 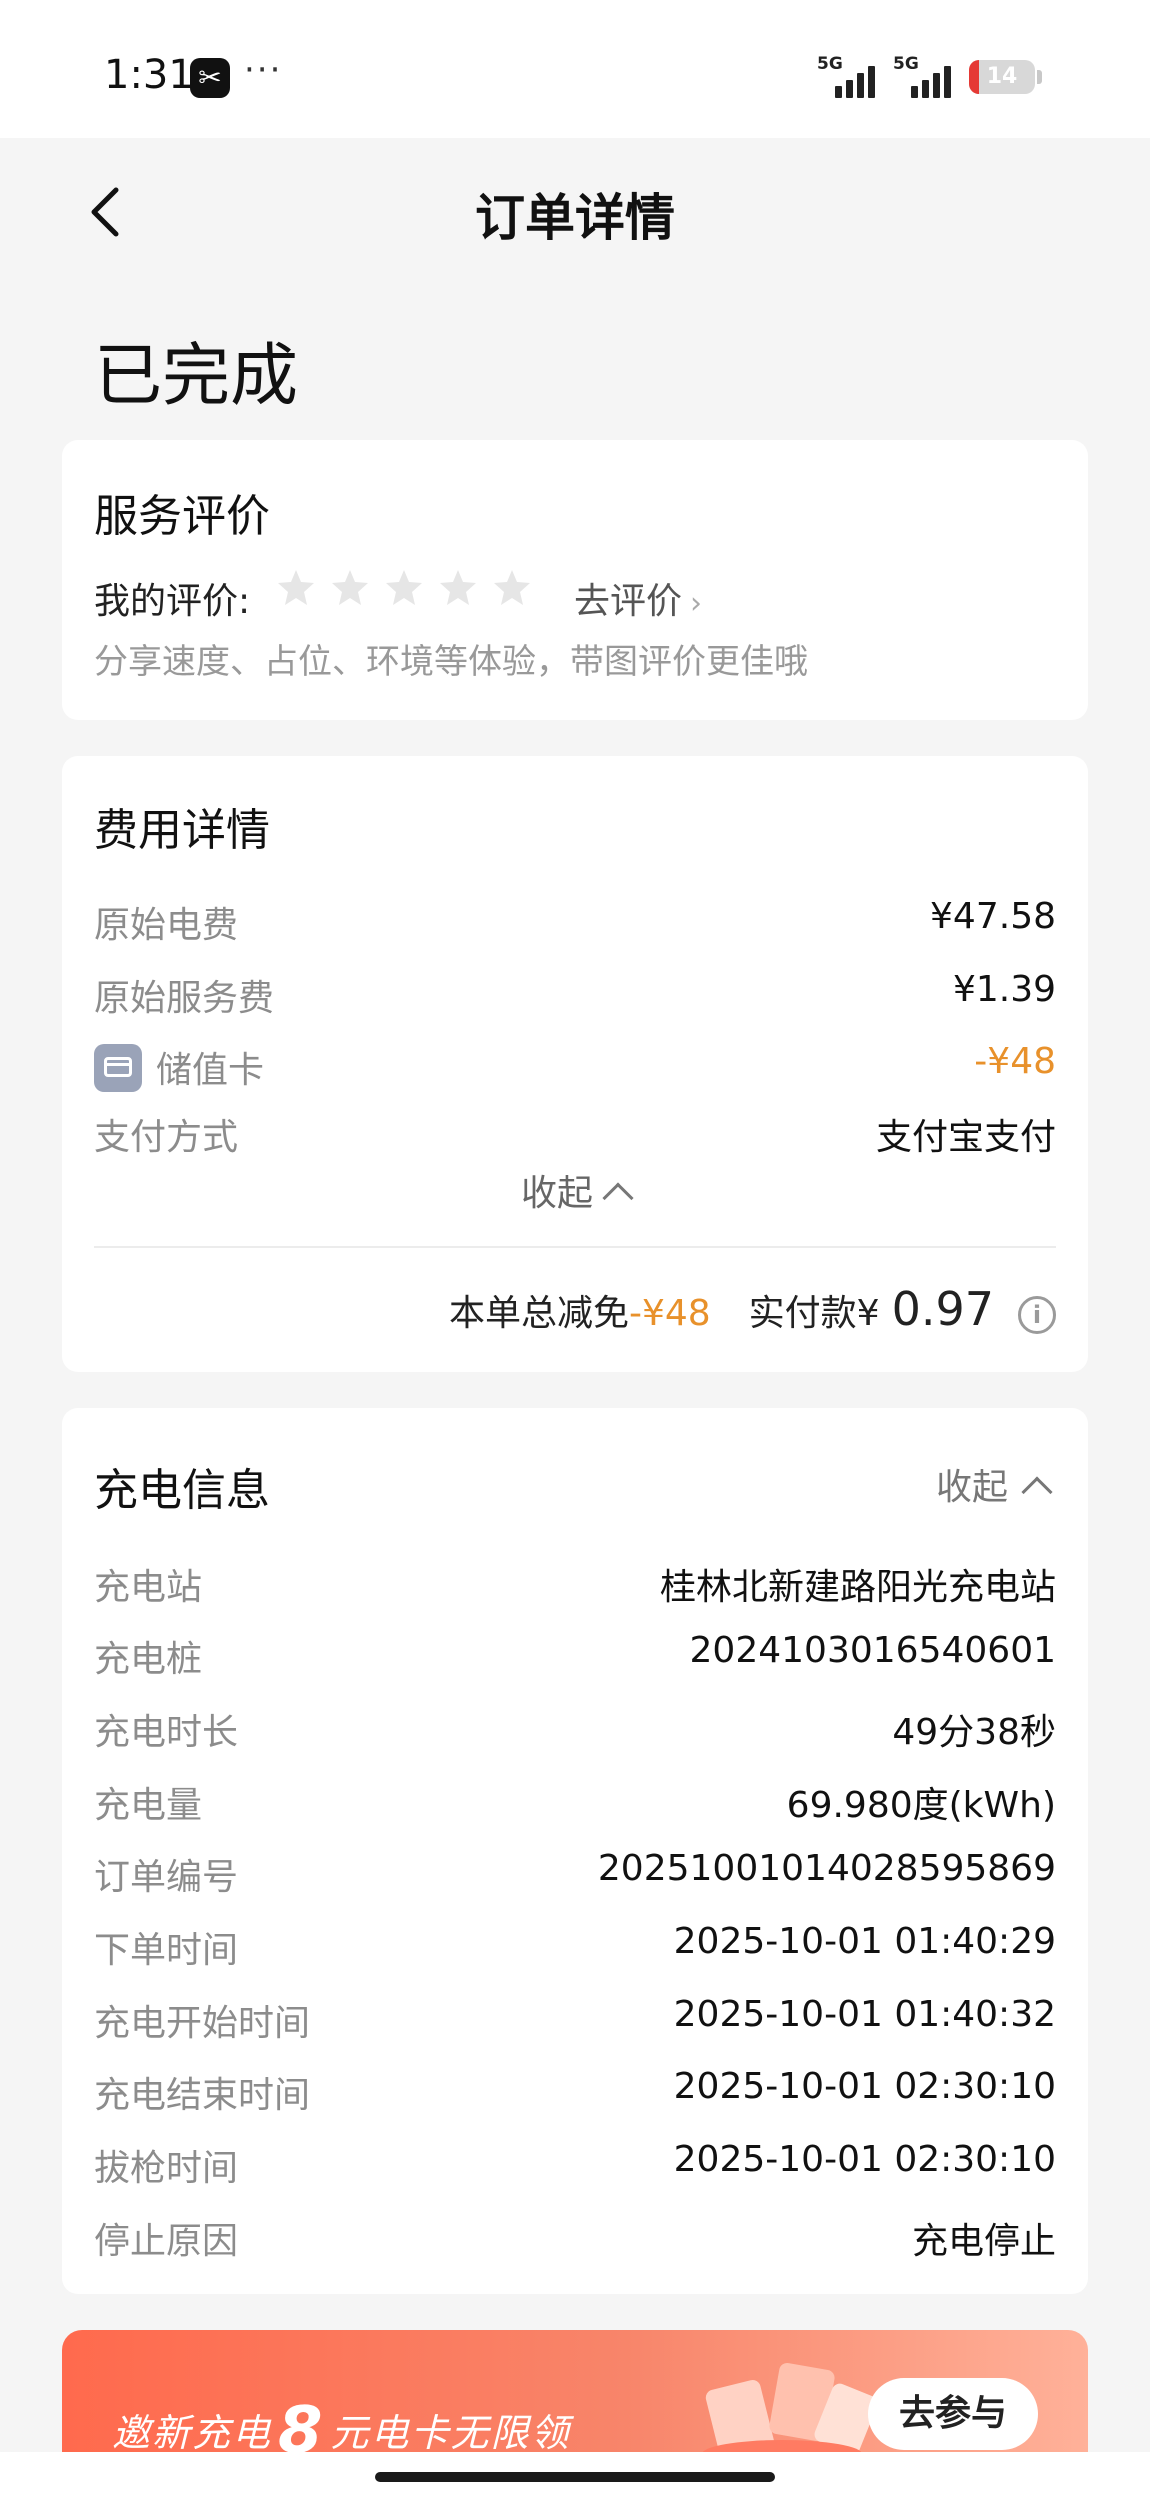 What do you see at coordinates (575, 1728) in the screenshot?
I see `charge-row: 充电时长 49分38秒` at bounding box center [575, 1728].